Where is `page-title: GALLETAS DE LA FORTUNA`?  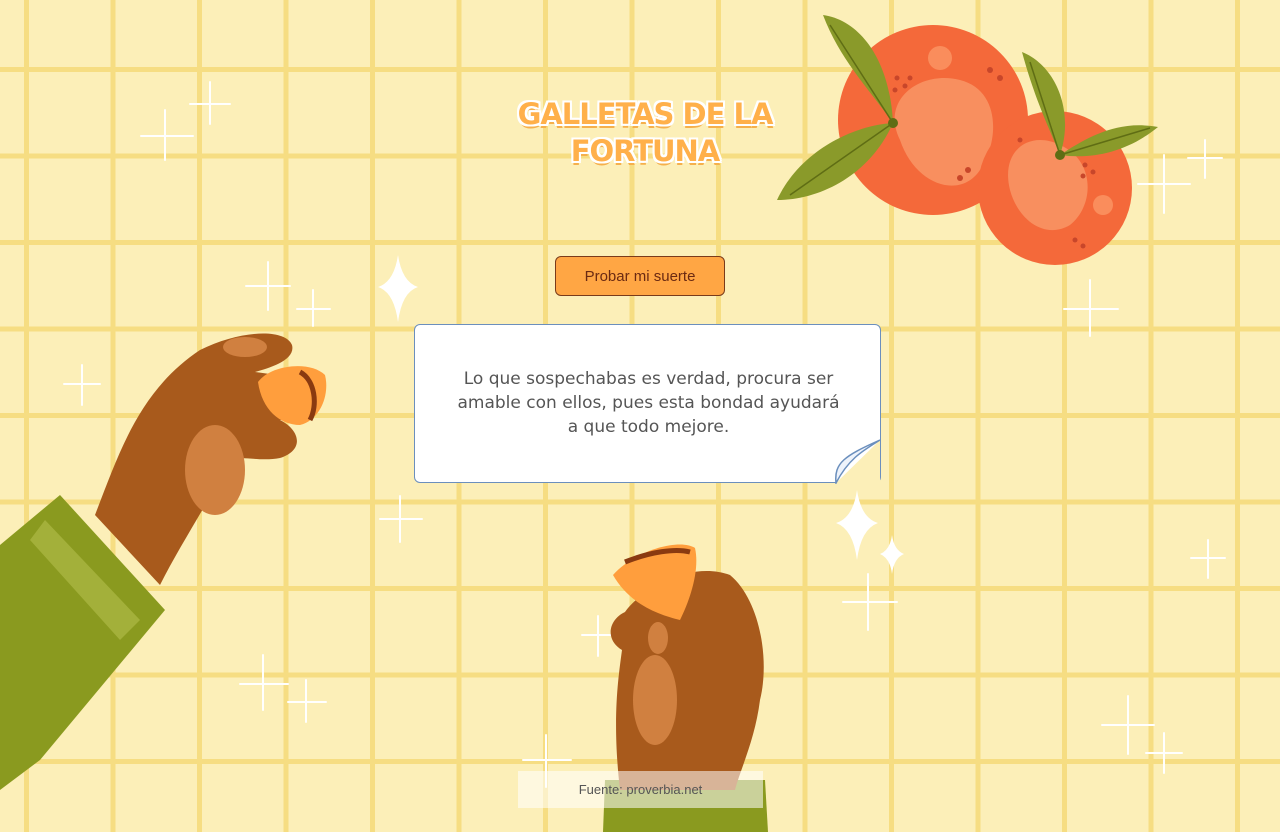
page-title: GALLETAS DE LA FORTUNA is located at coordinates (645, 133).